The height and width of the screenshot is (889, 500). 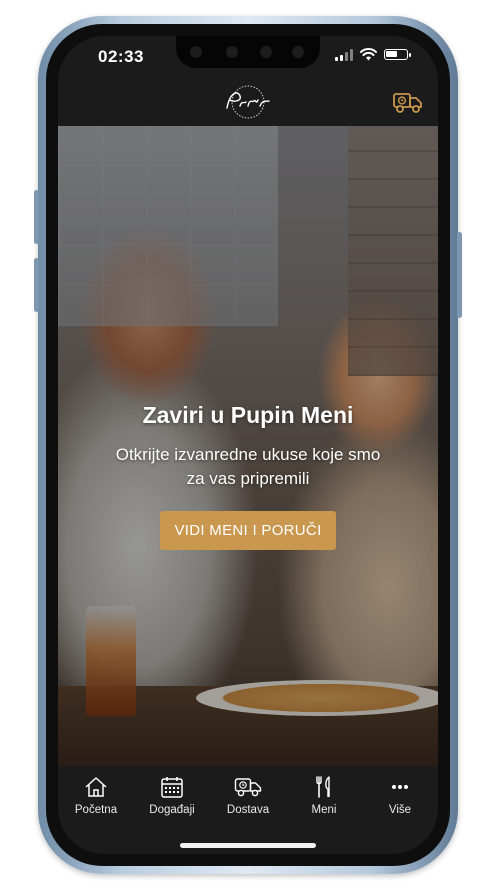 I want to click on calendar-icon, so click(x=172, y=787).